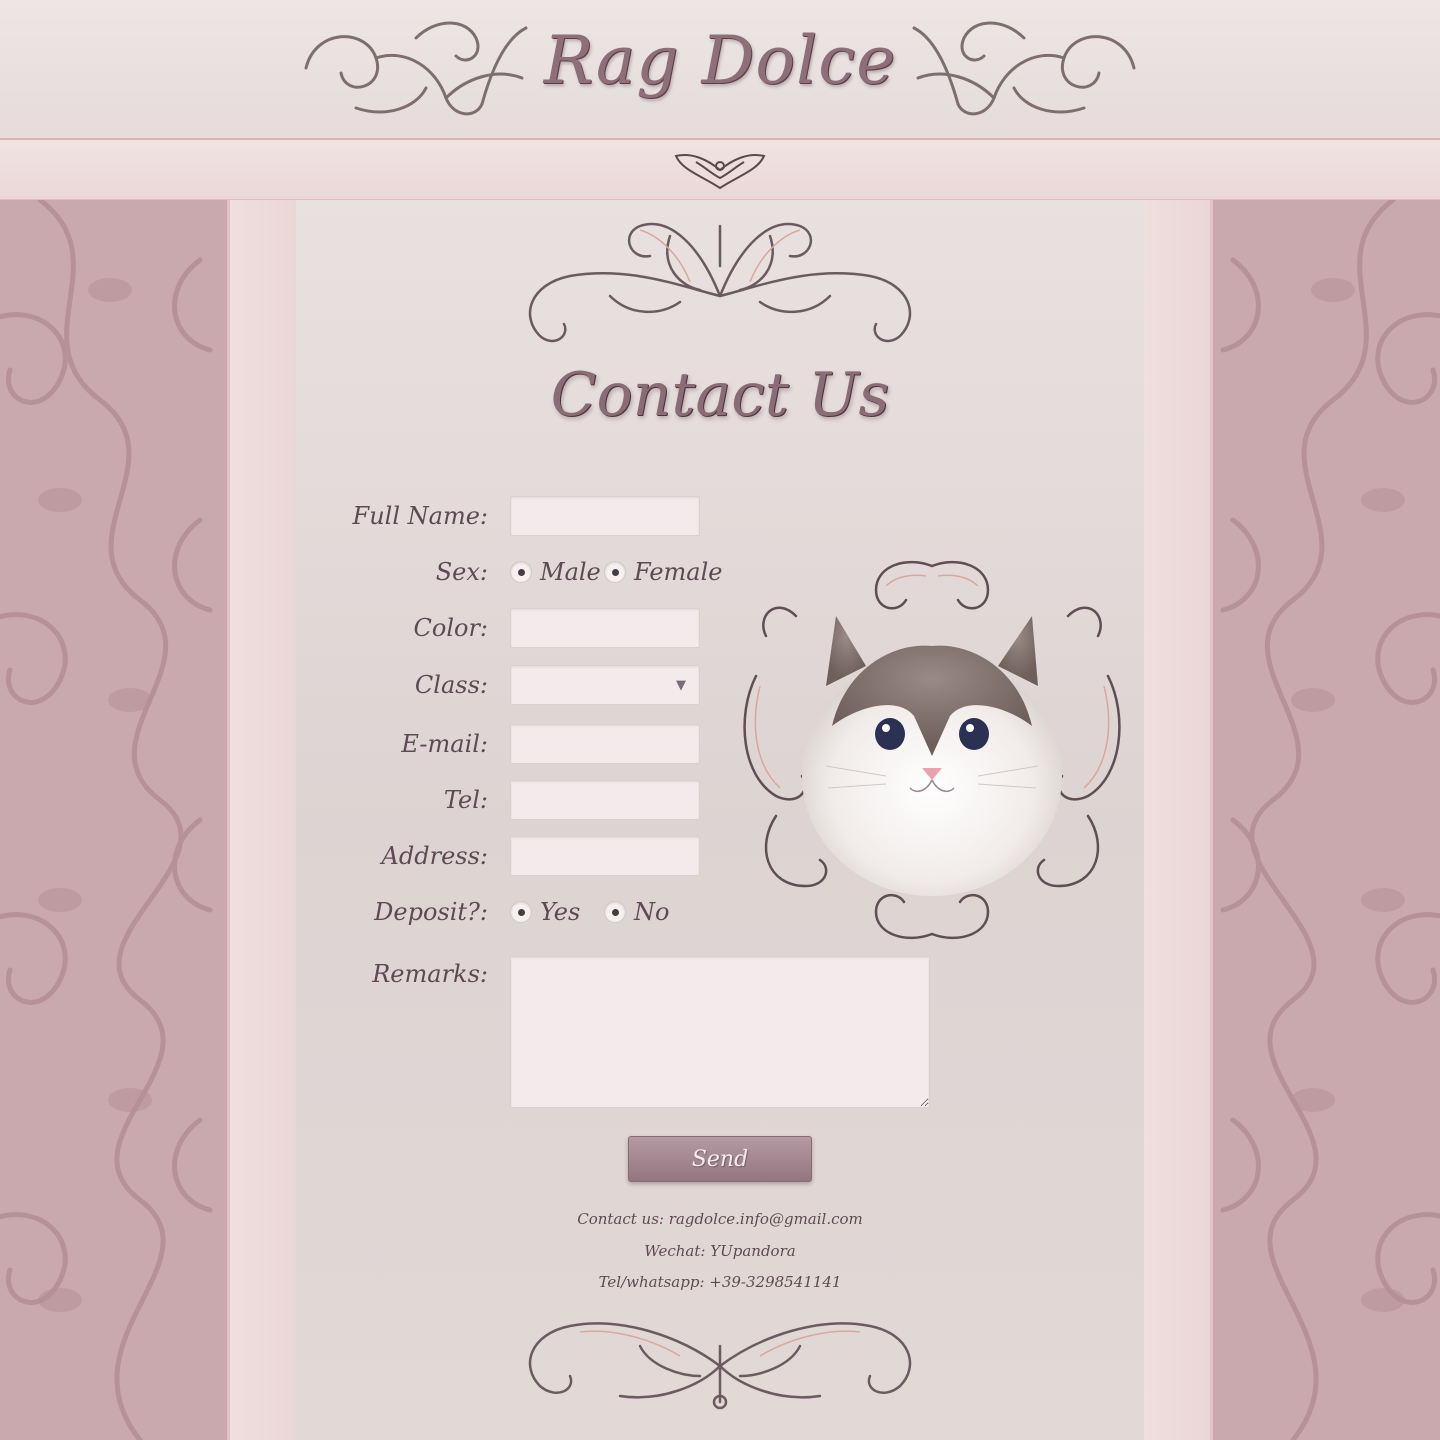 This screenshot has height=1440, width=1440. I want to click on ragdoll-cat-framed-image, so click(932, 750).